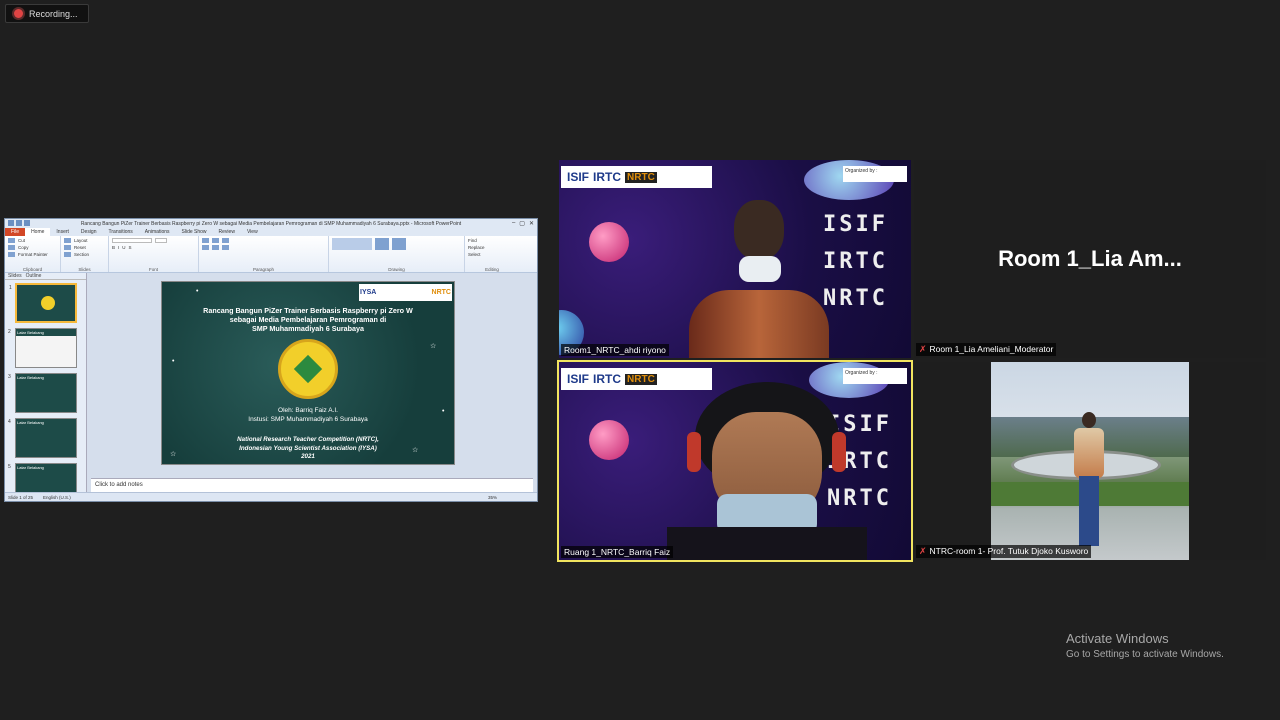 The height and width of the screenshot is (720, 1280). Describe the element at coordinates (42, 348) in the screenshot. I see `slide-thumbnail-2: 2 Latar Belakang` at that location.